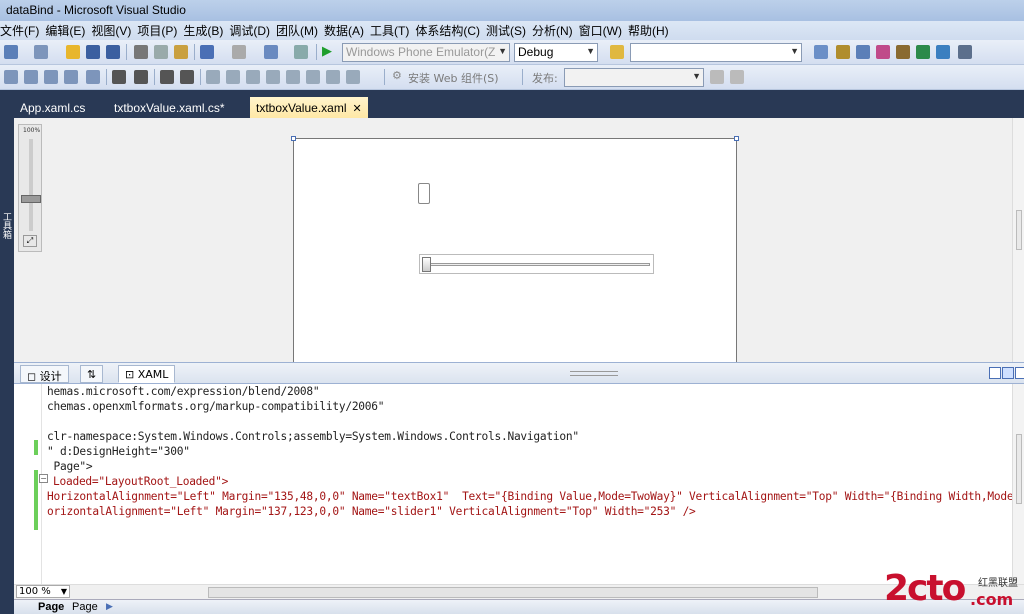  Describe the element at coordinates (52, 107) in the screenshot. I see `tab-app-xaml-cs: App.xaml.cs` at that location.